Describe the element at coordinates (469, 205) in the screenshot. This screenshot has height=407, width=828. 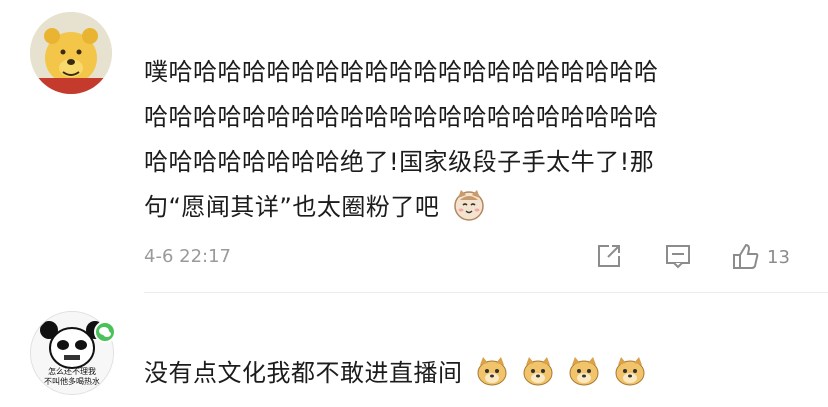
I see `cat-face-emoji-icon` at that location.